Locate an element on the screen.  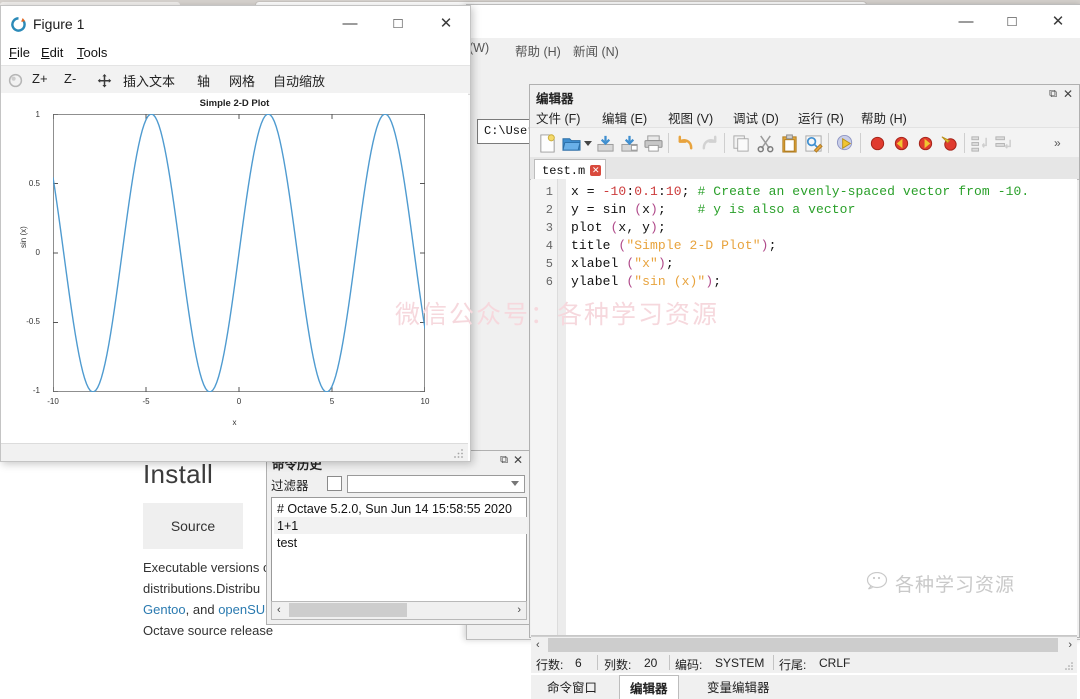
filter-combo is located at coordinates (436, 484).